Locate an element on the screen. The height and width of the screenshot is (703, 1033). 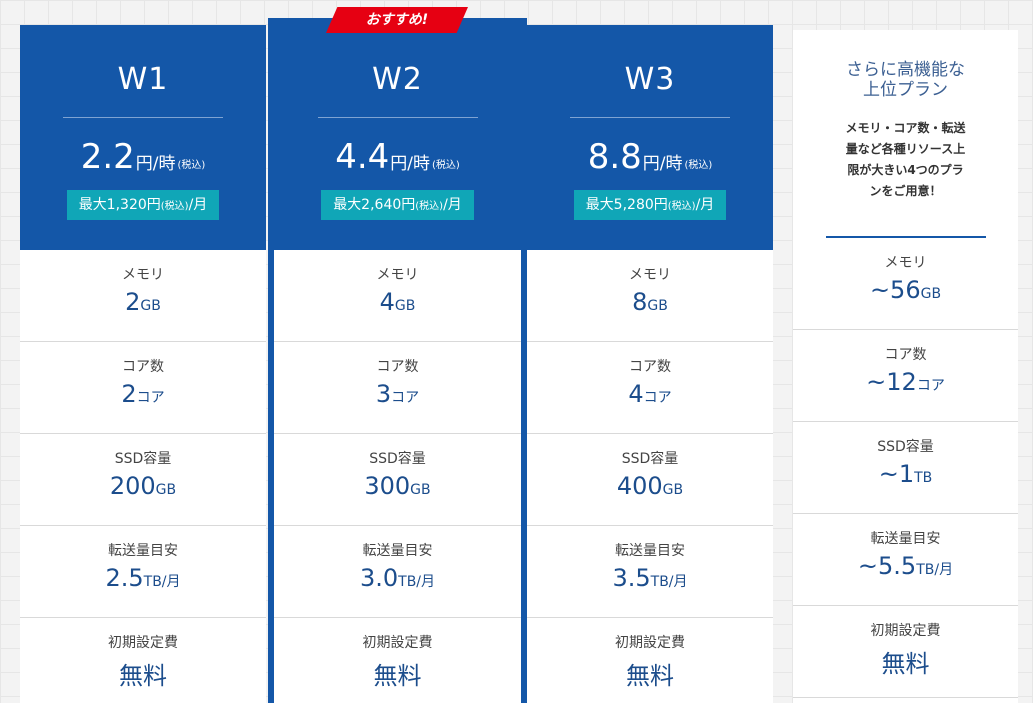
transfer-value: 3.5 is located at coordinates (631, 578).